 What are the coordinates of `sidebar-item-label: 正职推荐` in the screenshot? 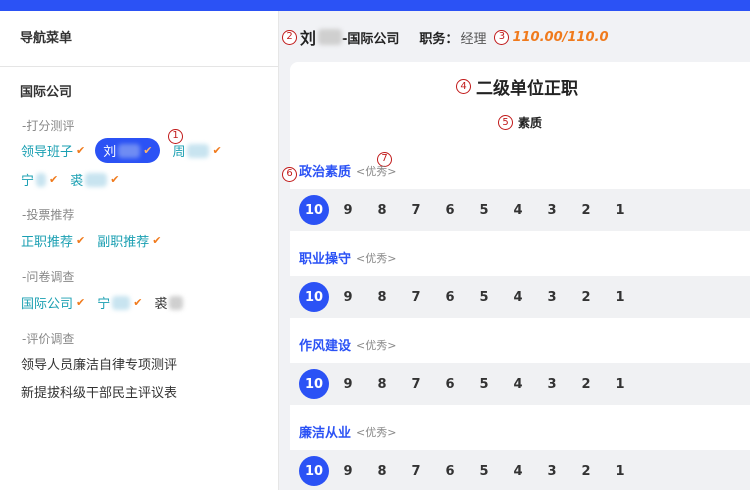 It's located at (47, 242).